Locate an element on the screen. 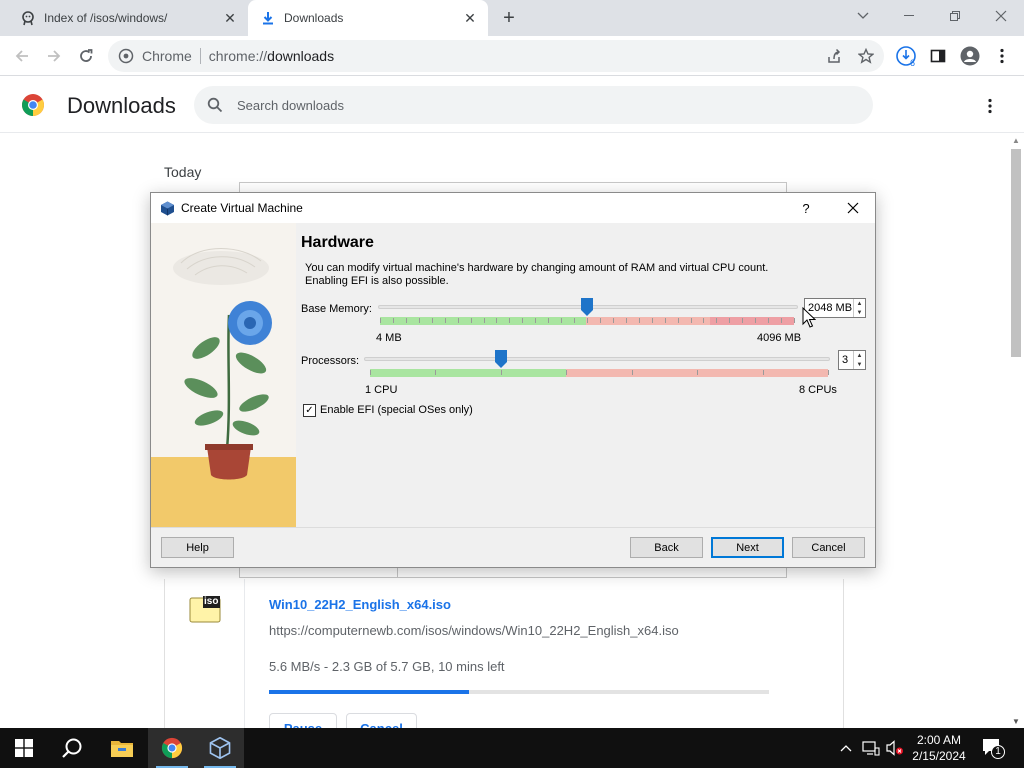 The height and width of the screenshot is (768, 1024). tab-search-icon is located at coordinates (863, 16).